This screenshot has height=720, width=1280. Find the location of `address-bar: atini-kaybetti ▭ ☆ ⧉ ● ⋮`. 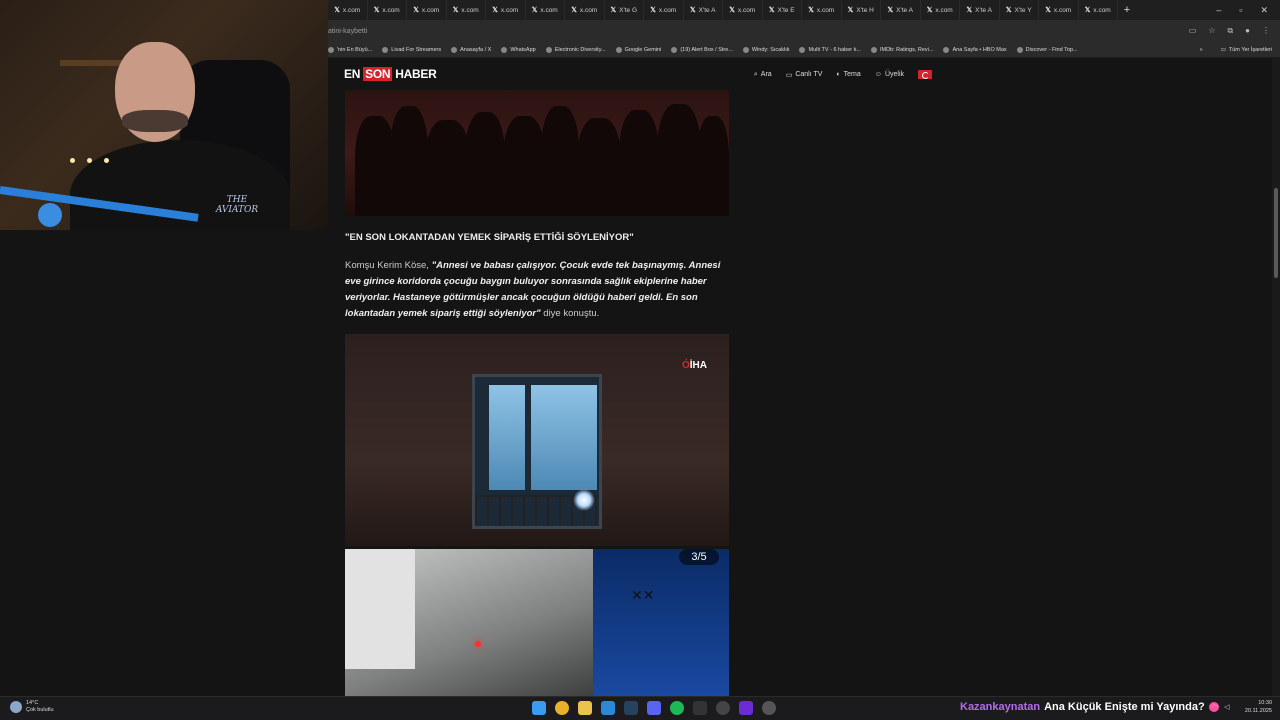

address-bar: atini-kaybetti ▭ ☆ ⧉ ● ⋮ is located at coordinates (804, 31).